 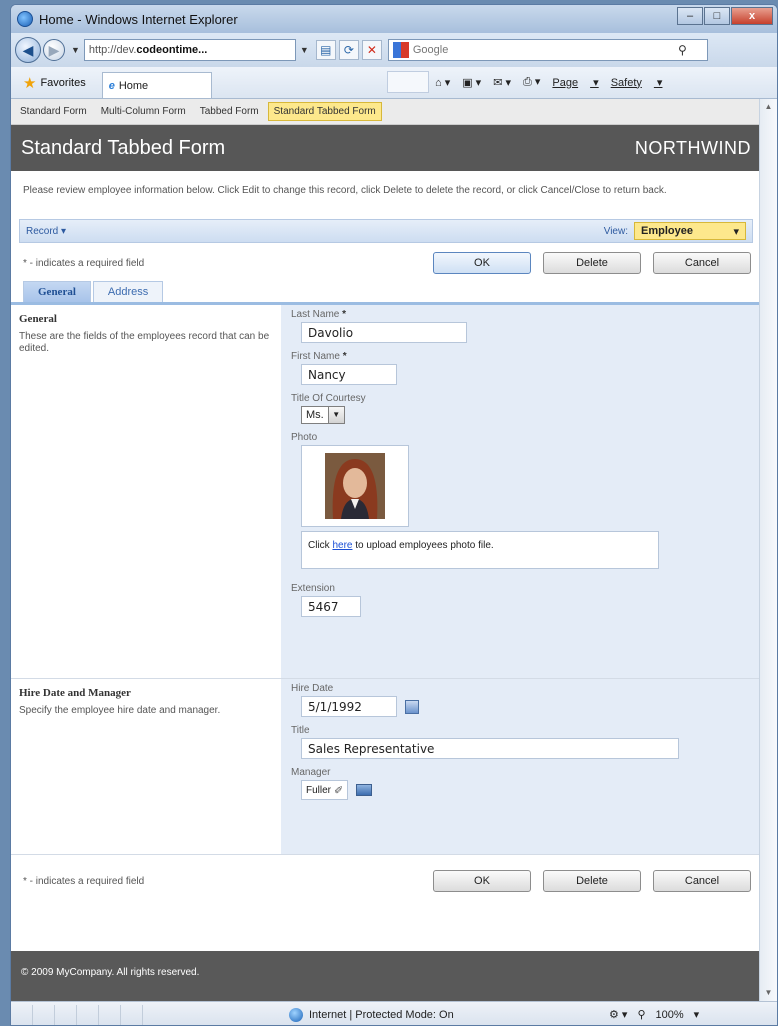 What do you see at coordinates (408, 82) in the screenshot?
I see `new-tab-button` at bounding box center [408, 82].